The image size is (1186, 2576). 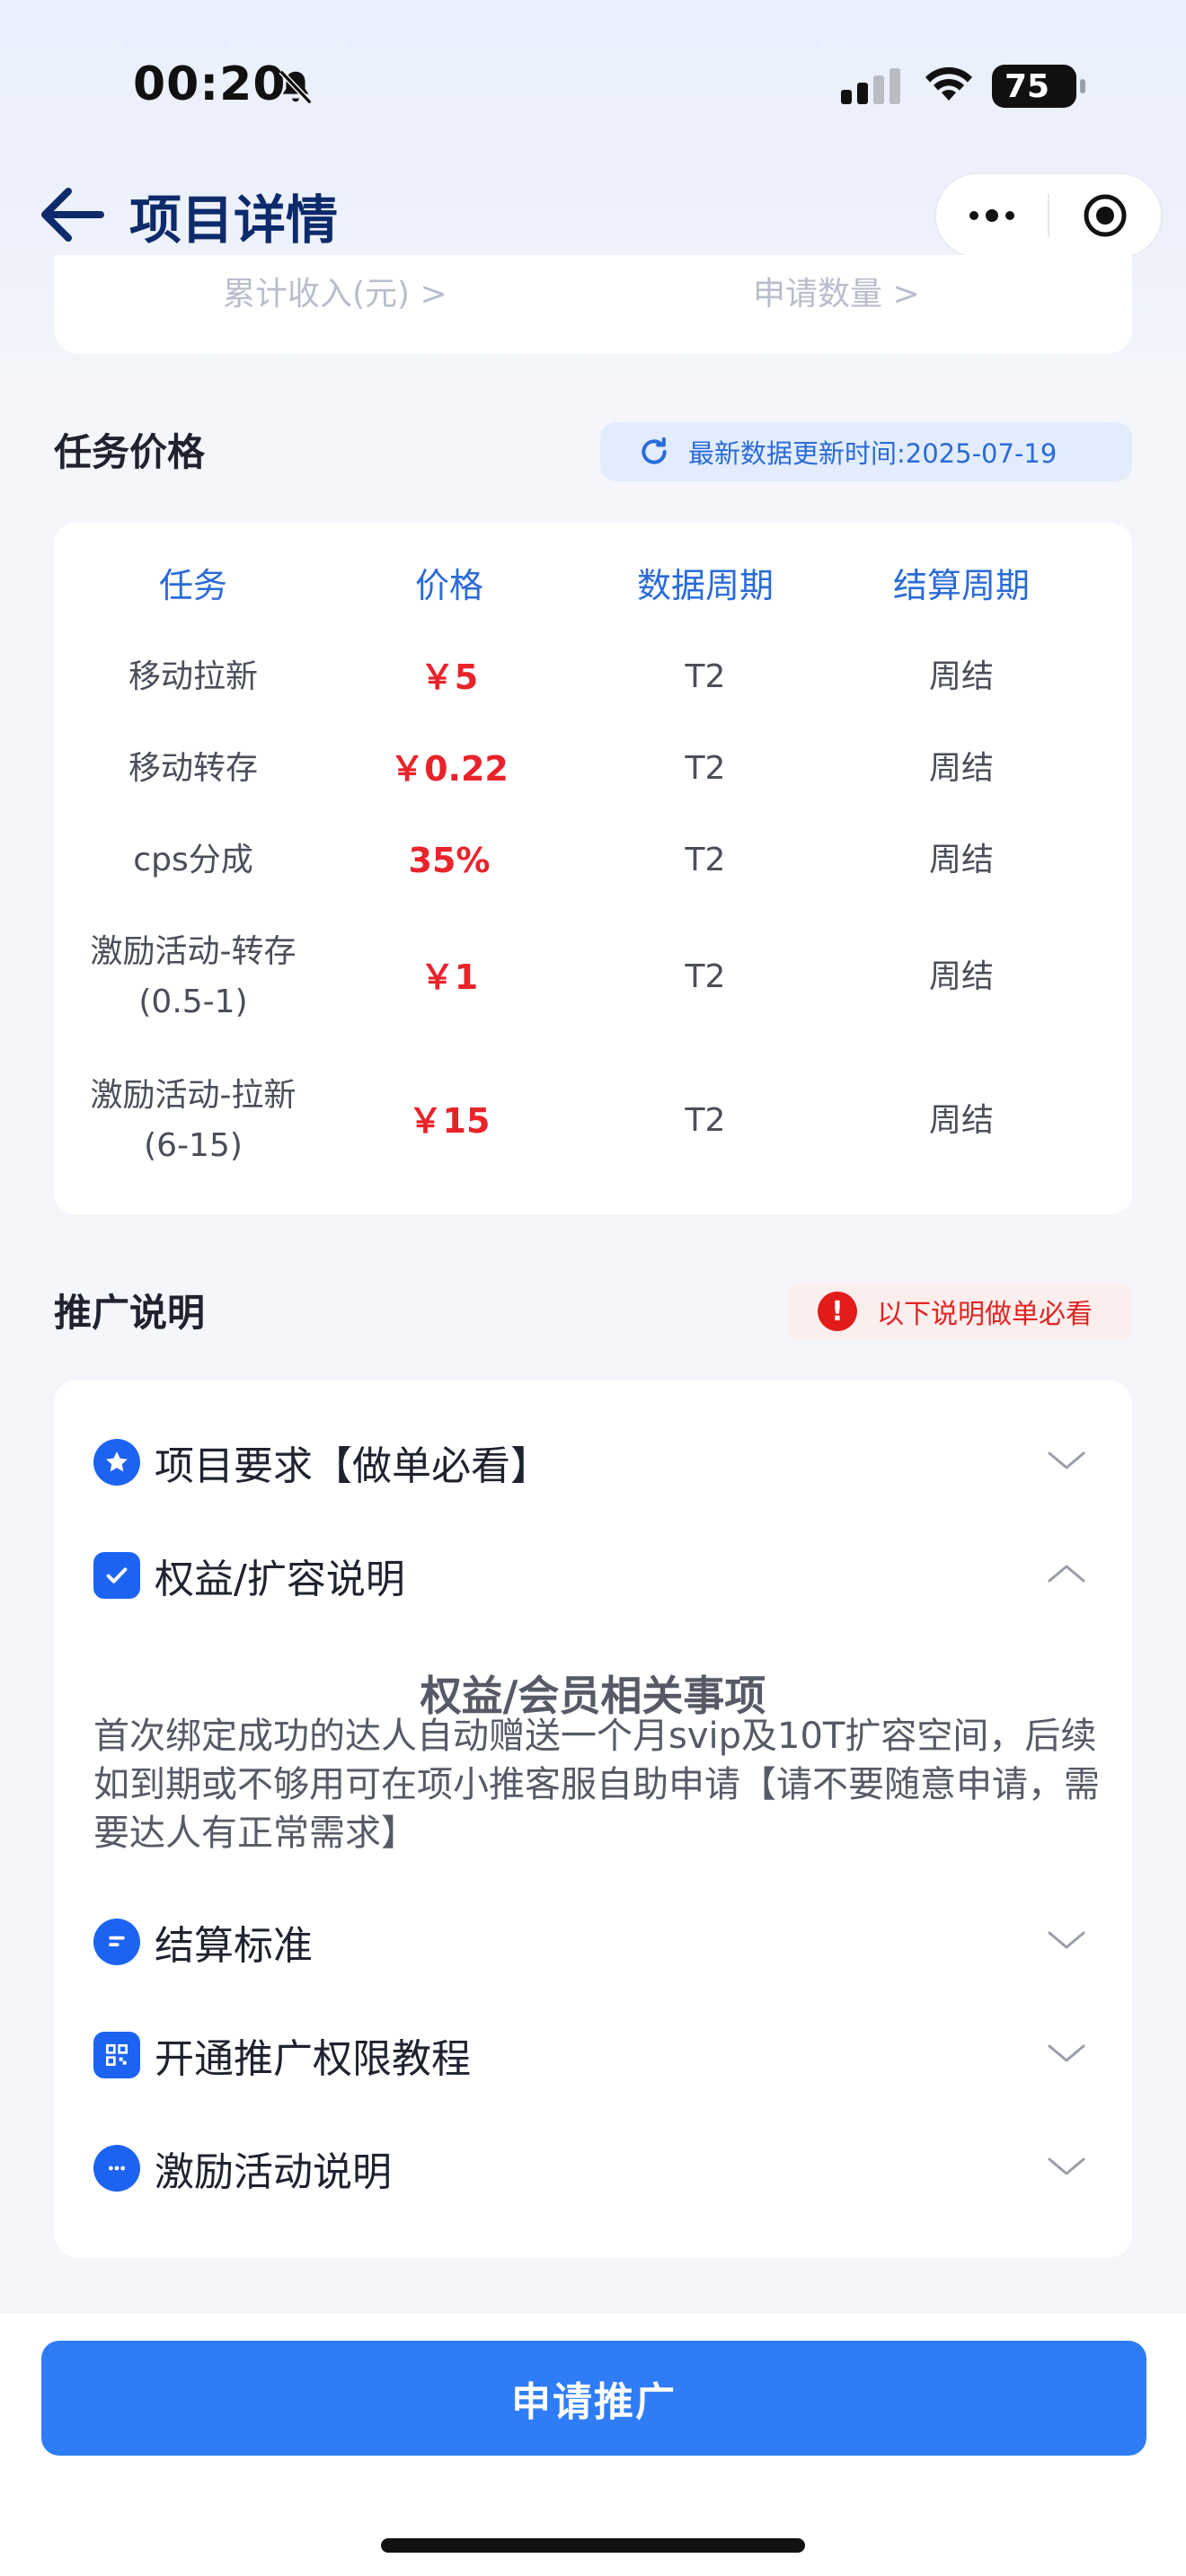 What do you see at coordinates (449, 1121) in the screenshot?
I see `task-price: ￥15` at bounding box center [449, 1121].